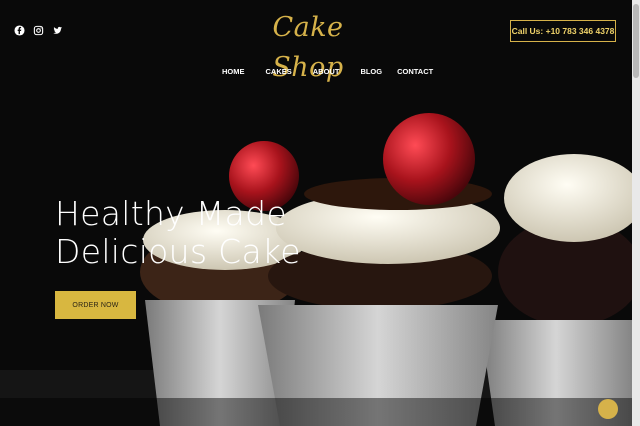 This screenshot has height=426, width=640. What do you see at coordinates (636, 213) in the screenshot?
I see `page-scrollbar` at bounding box center [636, 213].